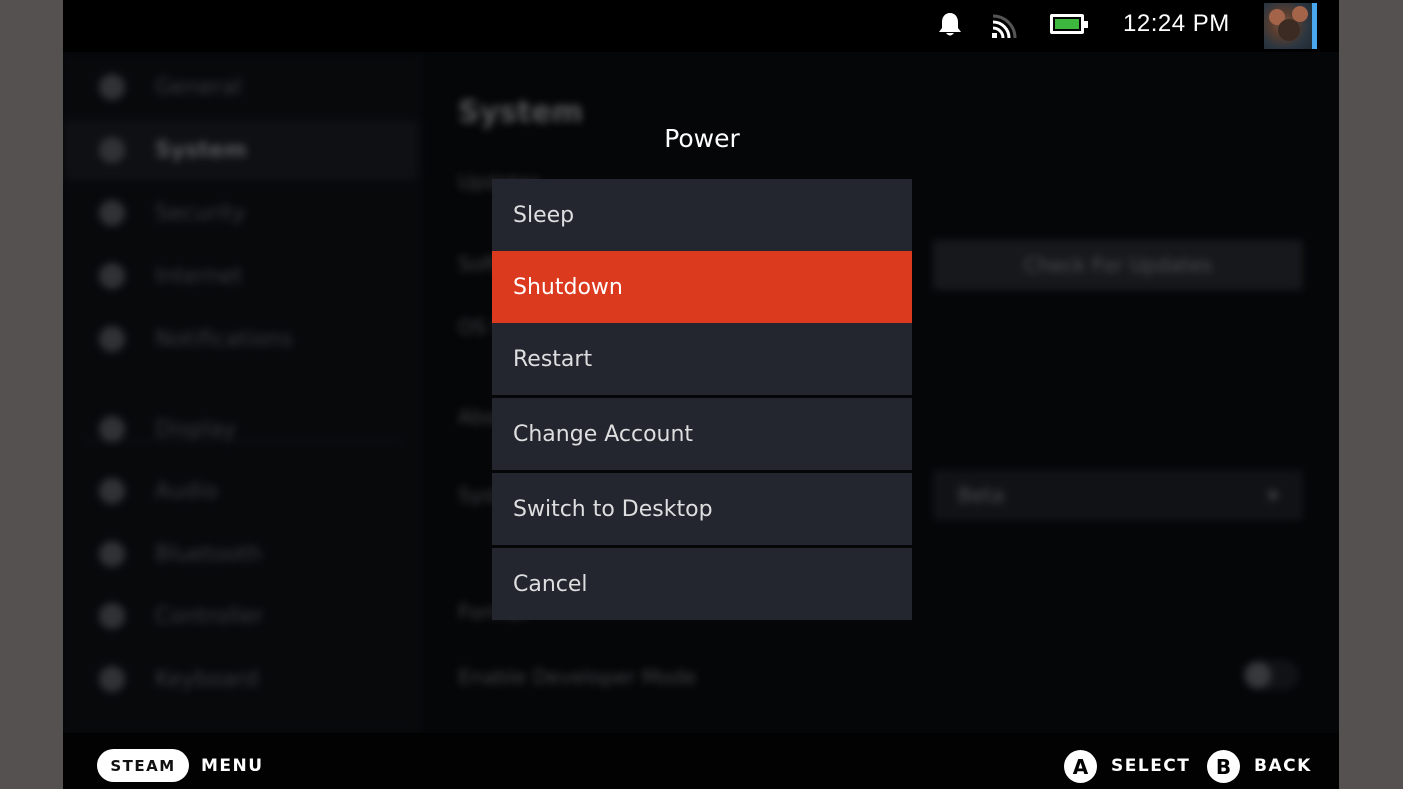 The width and height of the screenshot is (1403, 789). I want to click on system-icon, so click(112, 150).